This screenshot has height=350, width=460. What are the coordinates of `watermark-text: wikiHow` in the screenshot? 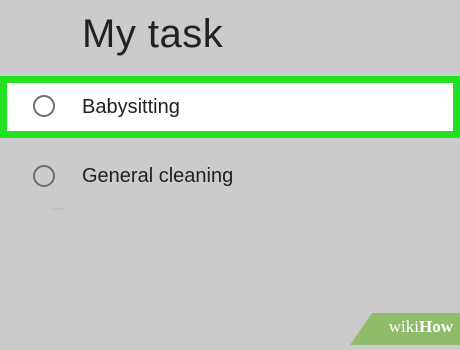 It's located at (421, 327).